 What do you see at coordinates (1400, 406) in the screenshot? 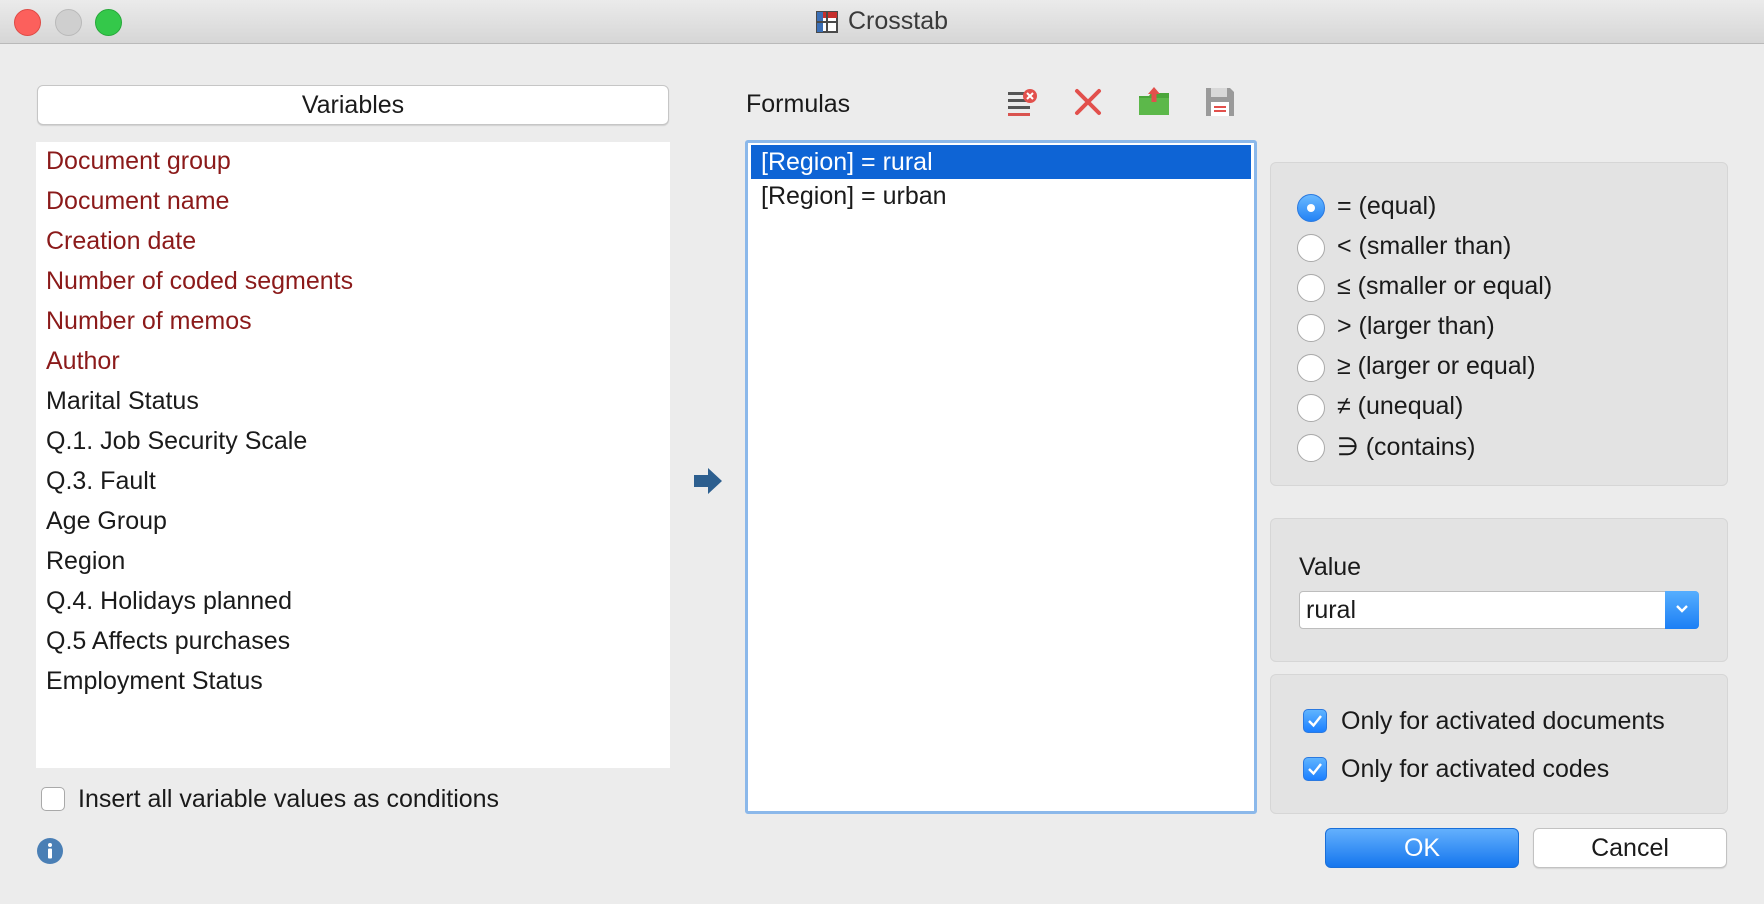
I see `operator-label: ≠ (unequal)` at bounding box center [1400, 406].